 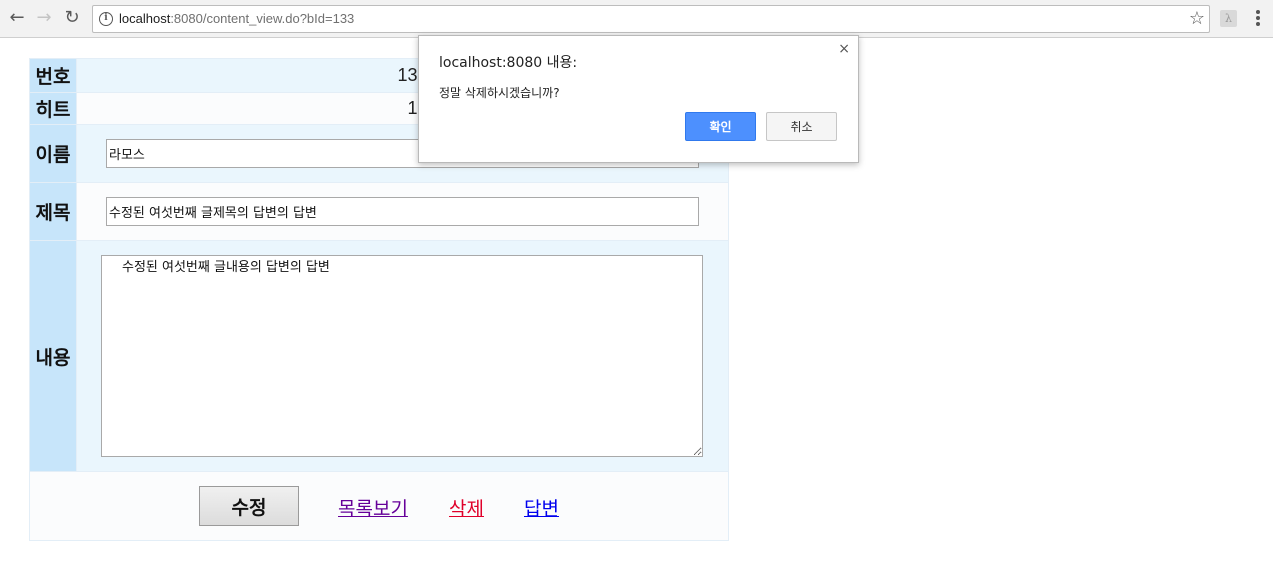 What do you see at coordinates (53, 153) in the screenshot?
I see `name-label: 이름` at bounding box center [53, 153].